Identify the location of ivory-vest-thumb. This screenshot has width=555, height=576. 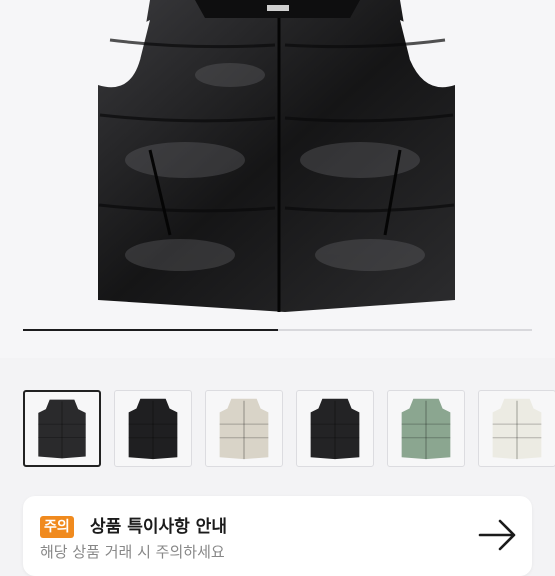
(516, 428).